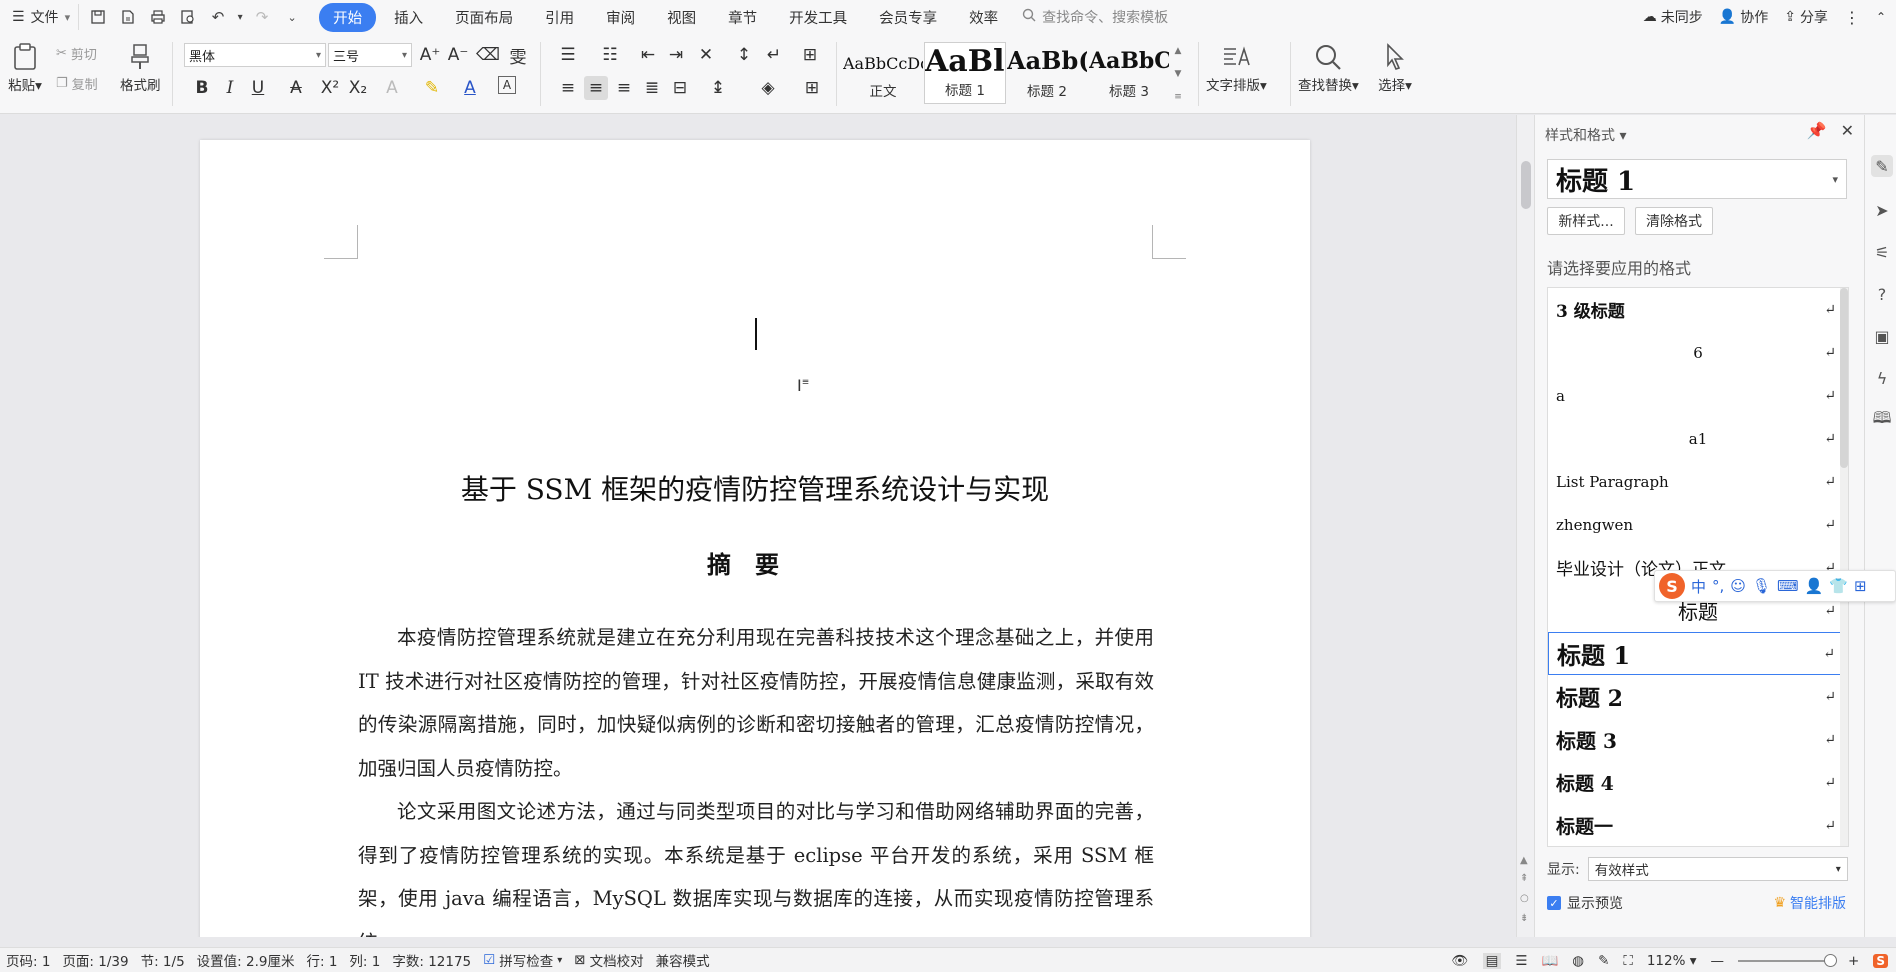 The width and height of the screenshot is (1896, 972). I want to click on keyboard-icon: ⌨, so click(1788, 586).